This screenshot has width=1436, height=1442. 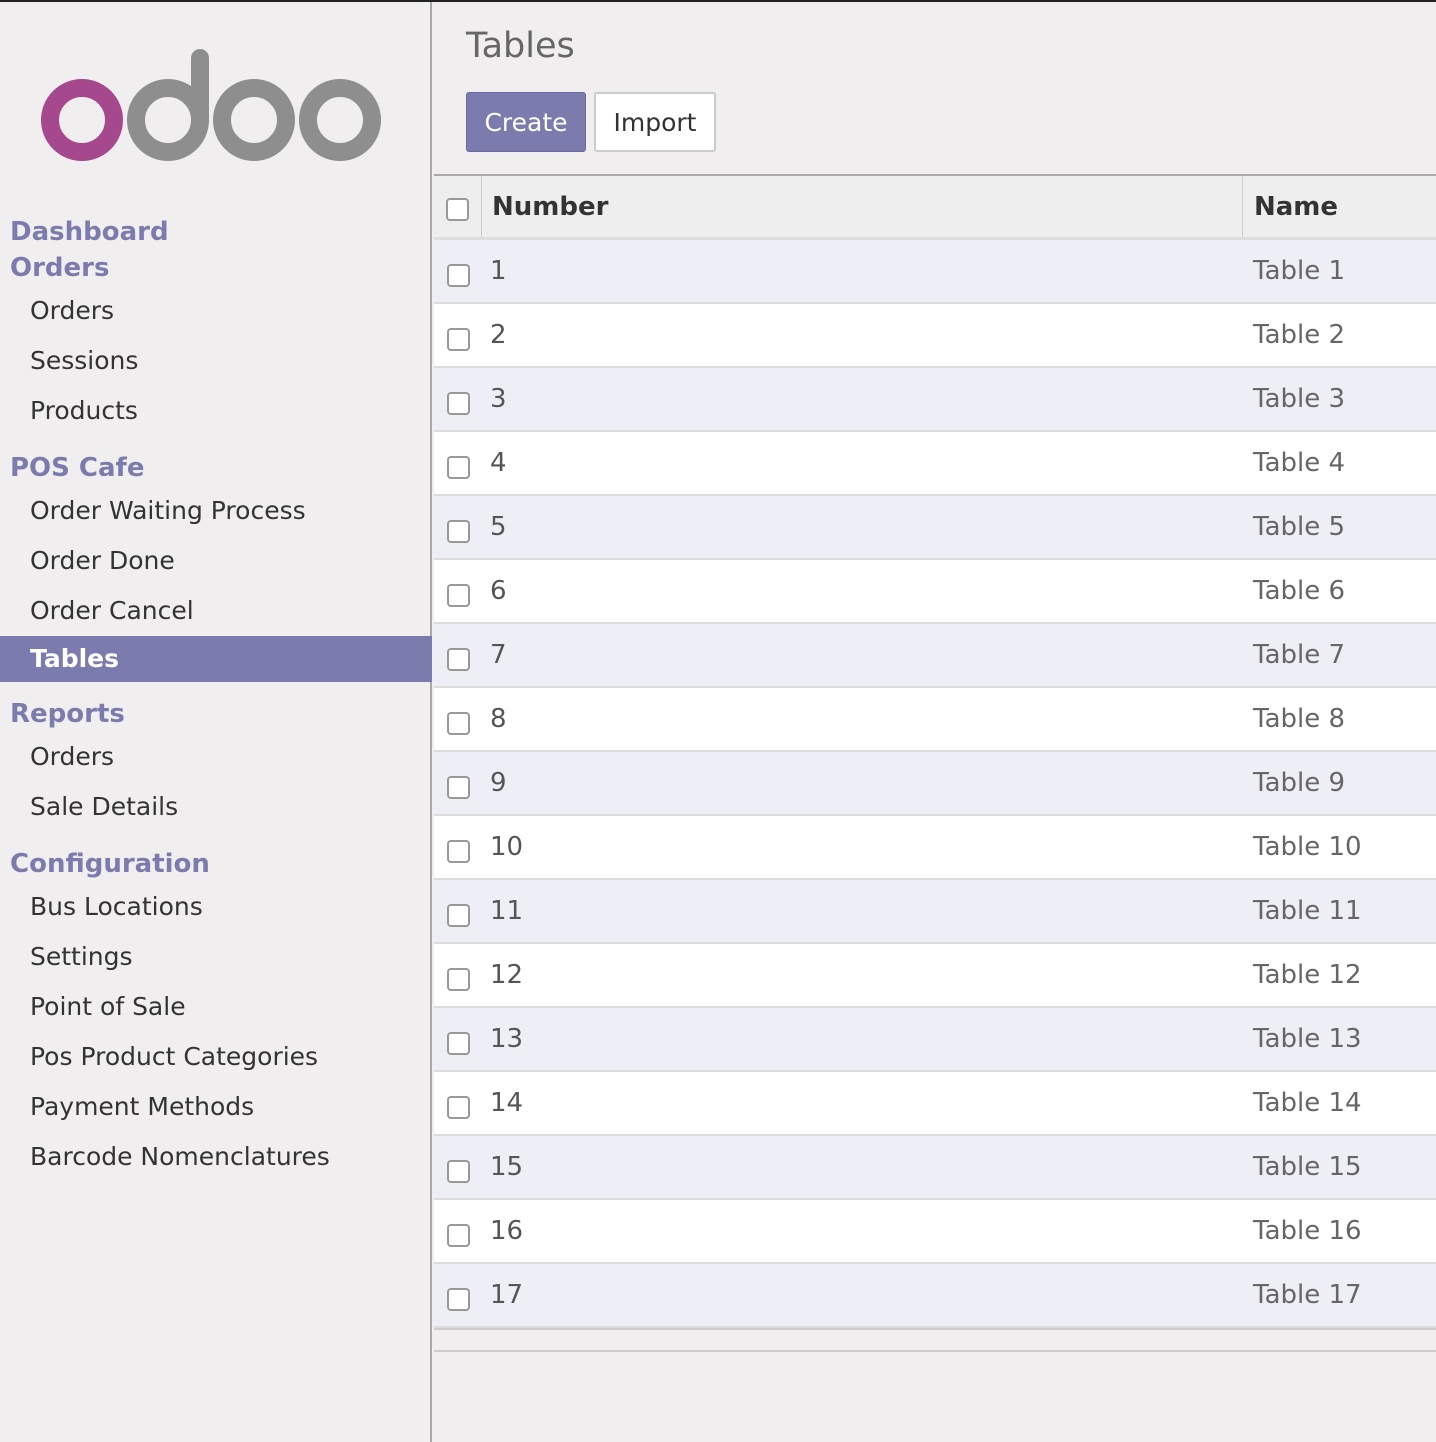 What do you see at coordinates (935, 592) in the screenshot?
I see `table-row: 6 Table 6` at bounding box center [935, 592].